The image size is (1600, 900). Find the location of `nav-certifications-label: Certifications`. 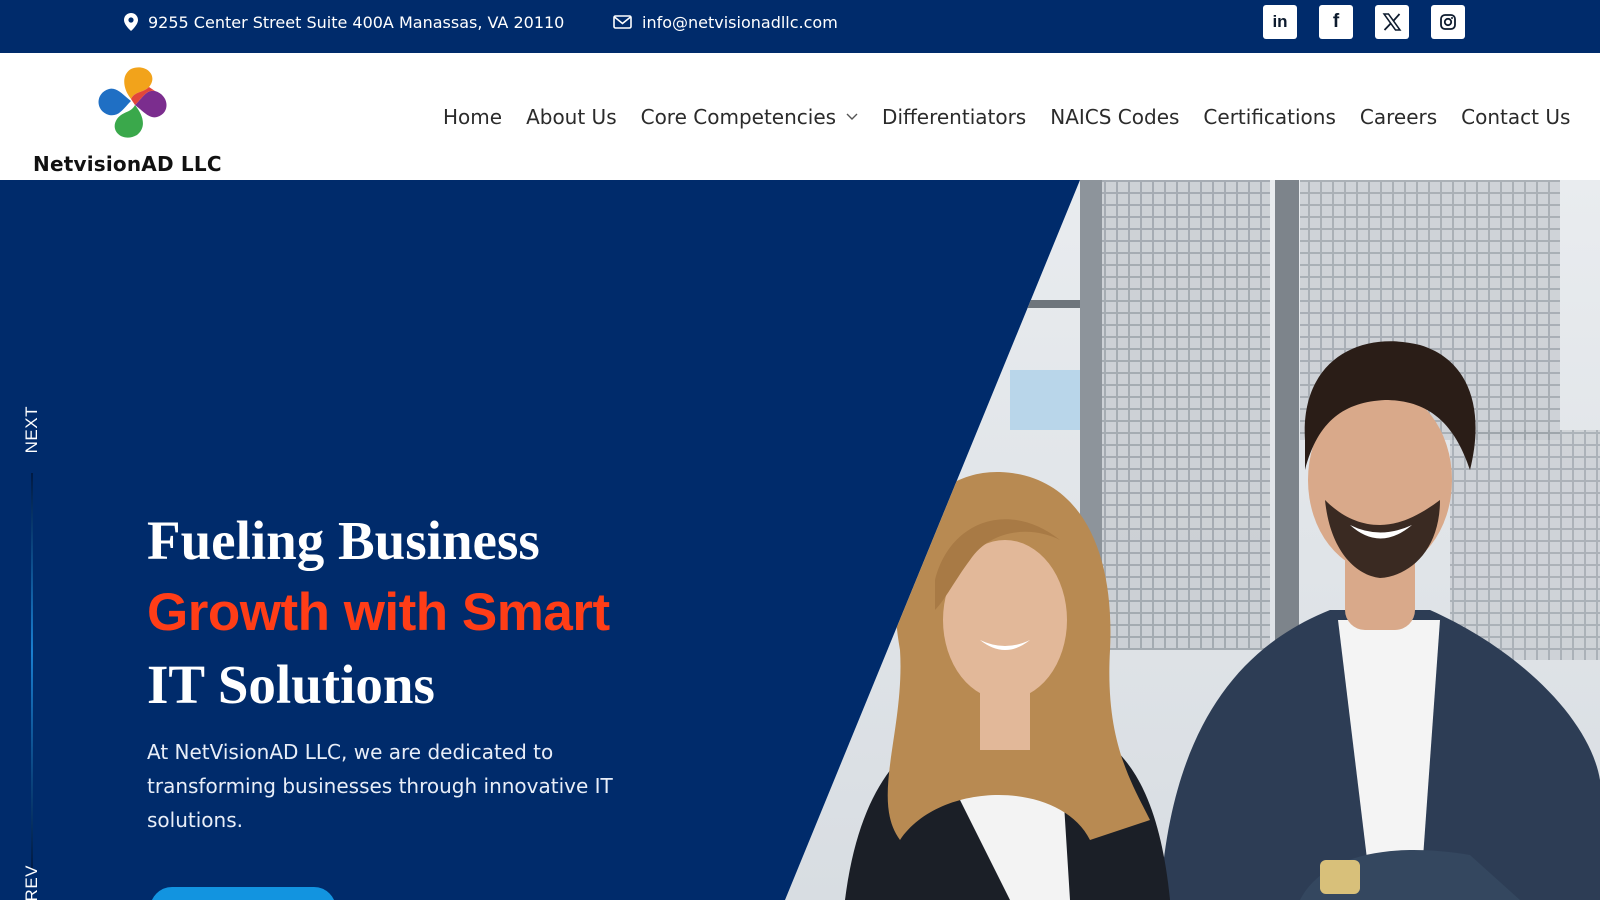

nav-certifications-label: Certifications is located at coordinates (1269, 116).